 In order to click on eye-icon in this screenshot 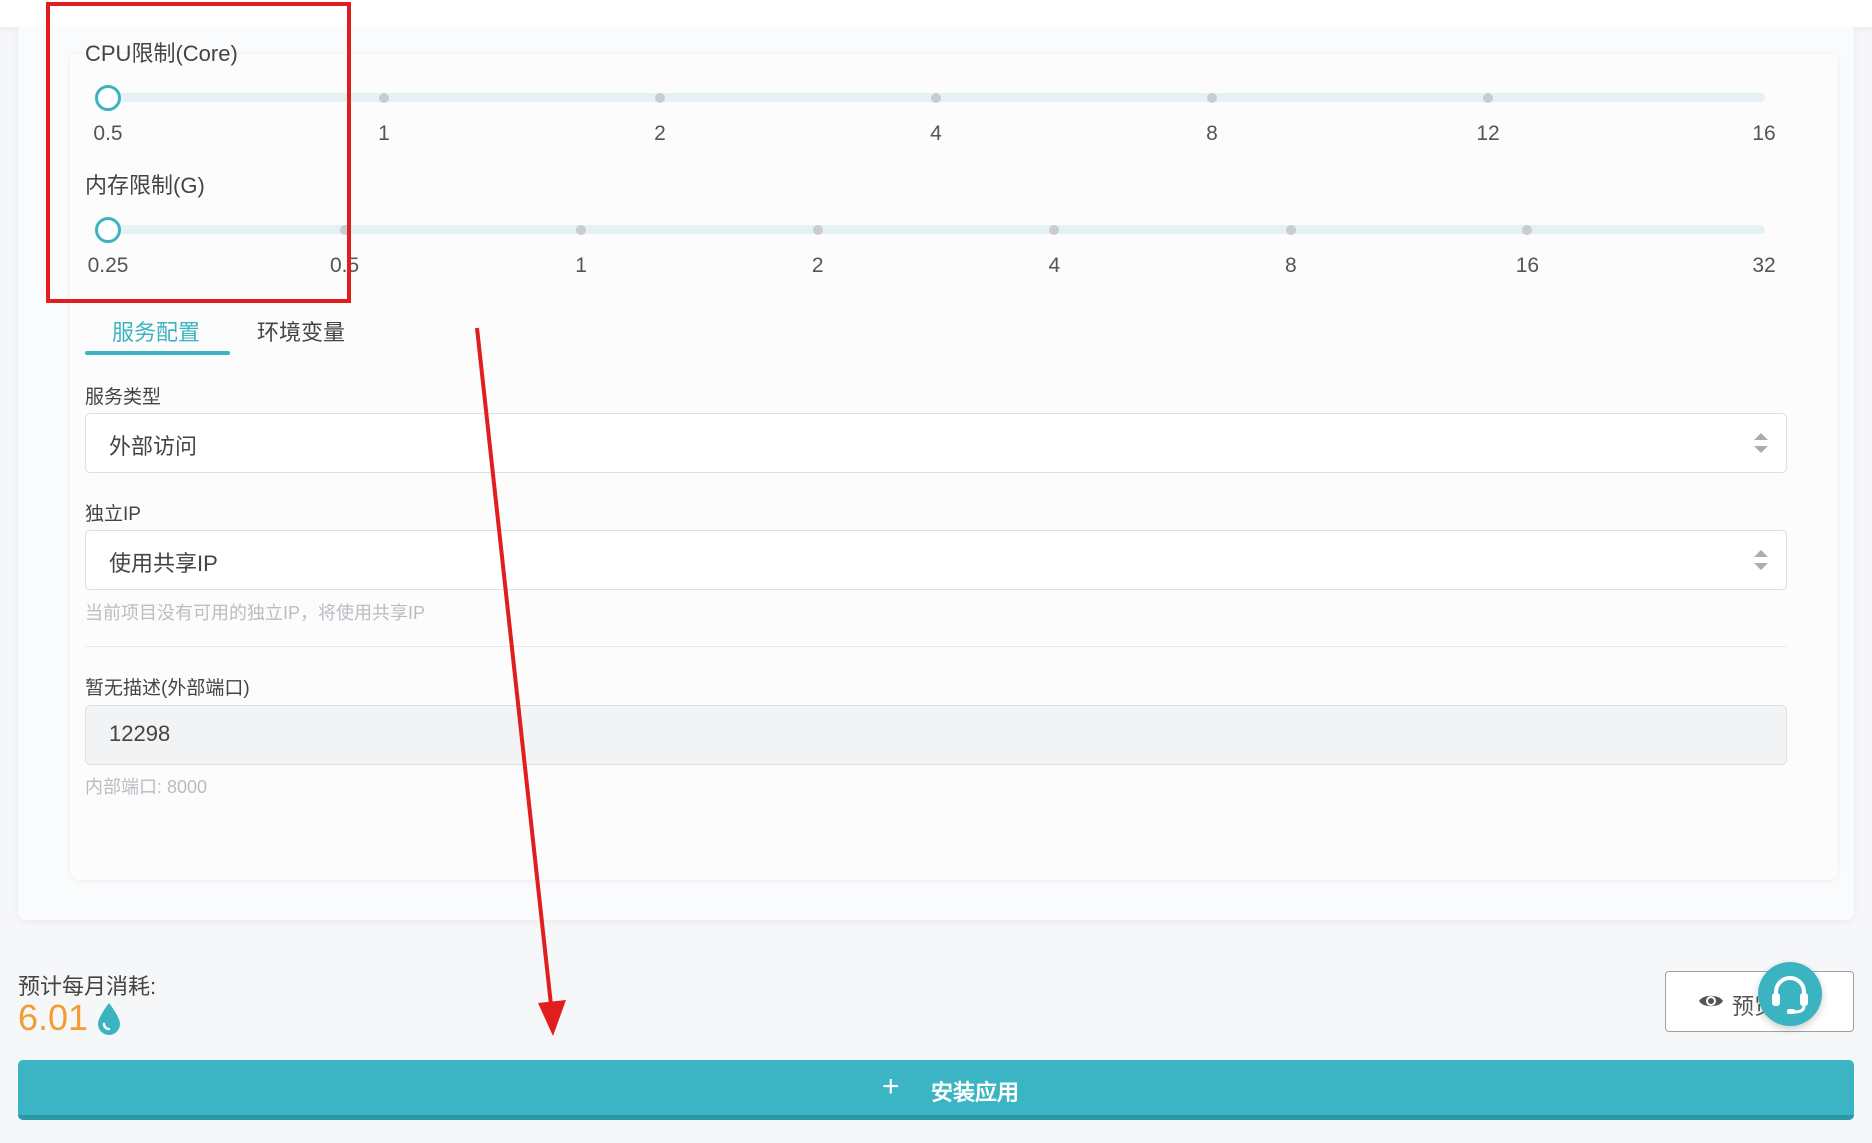, I will do `click(1711, 1001)`.